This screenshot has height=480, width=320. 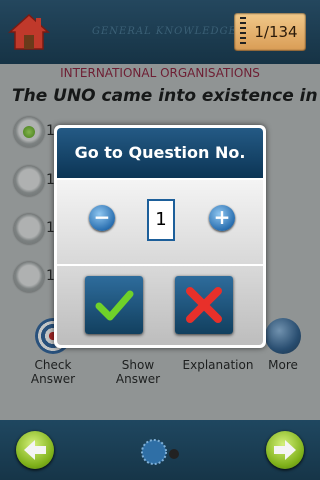 I want to click on bottom-nav-bar, so click(x=160, y=450).